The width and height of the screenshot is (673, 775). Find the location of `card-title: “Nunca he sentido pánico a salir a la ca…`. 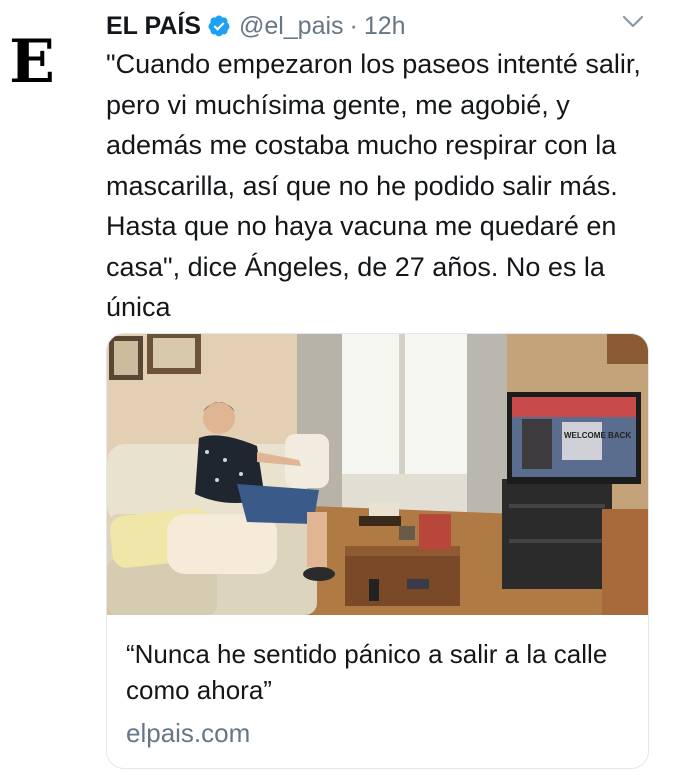

card-title: “Nunca he sentido pánico a salir a la ca… is located at coordinates (378, 672).